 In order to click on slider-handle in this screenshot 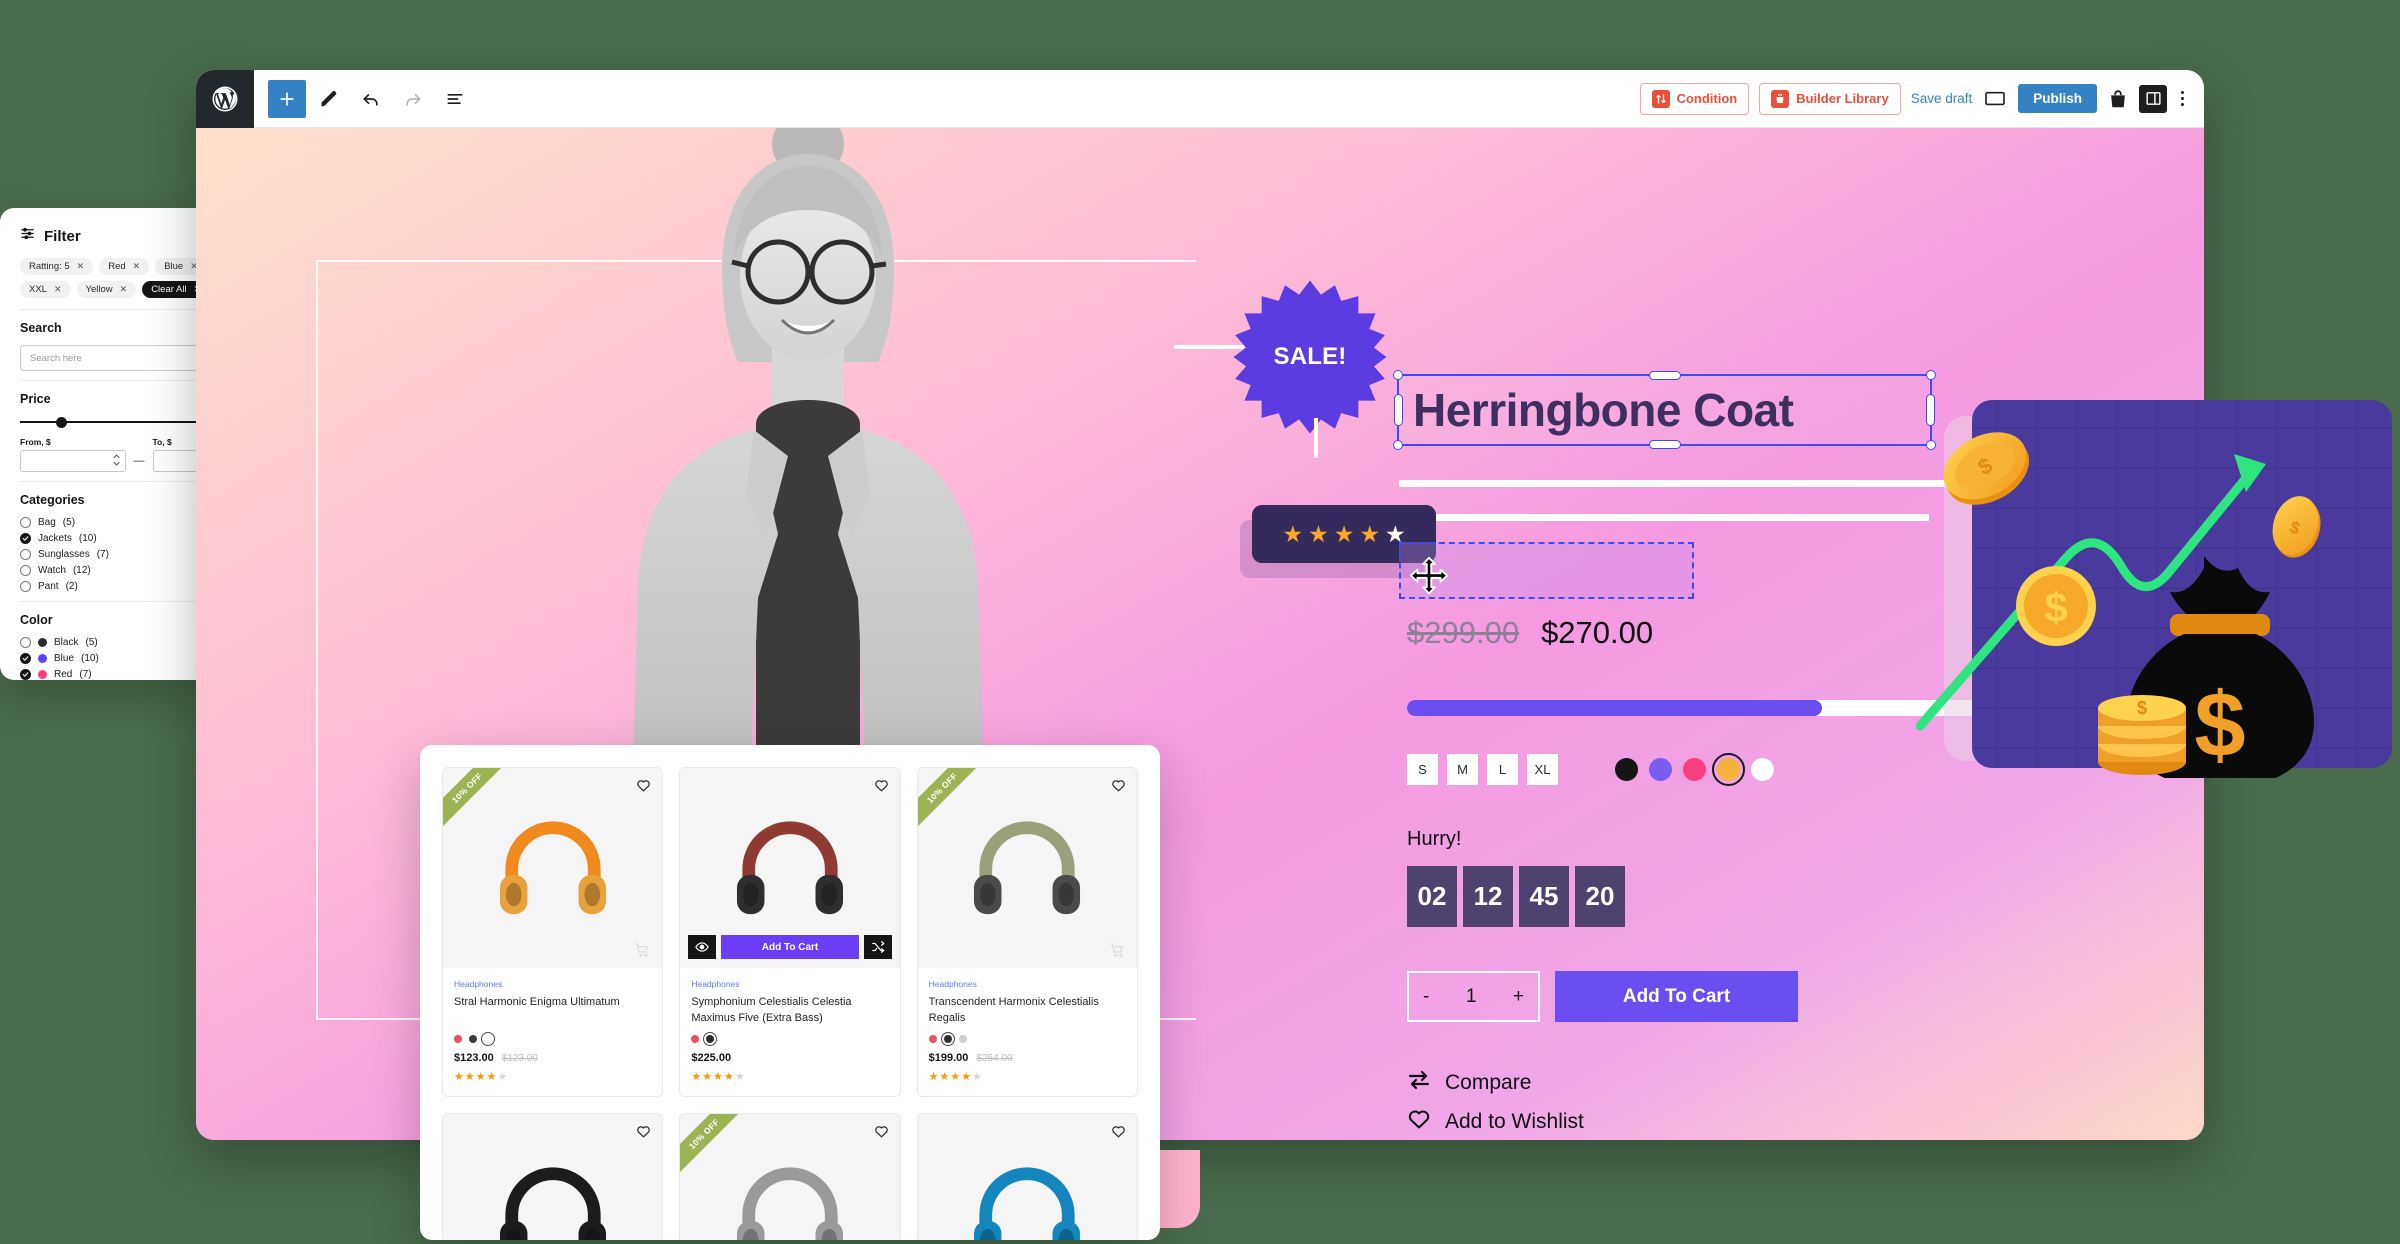, I will do `click(61, 422)`.